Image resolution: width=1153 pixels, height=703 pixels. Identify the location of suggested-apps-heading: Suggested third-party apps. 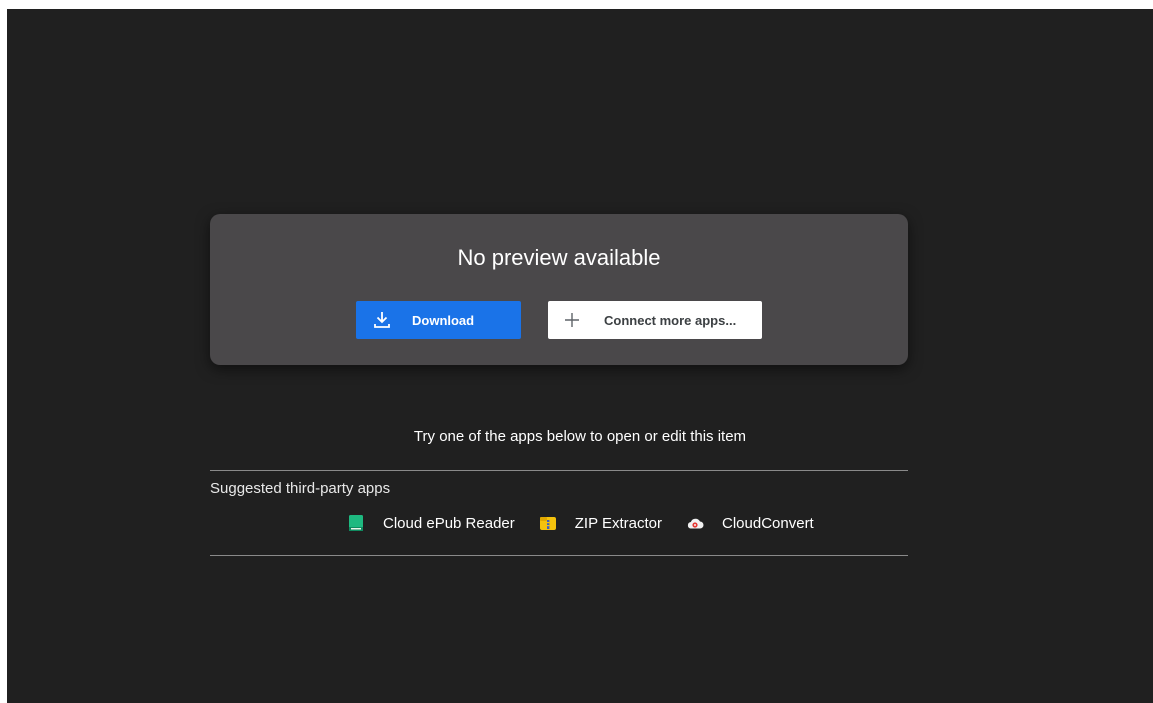
(300, 488).